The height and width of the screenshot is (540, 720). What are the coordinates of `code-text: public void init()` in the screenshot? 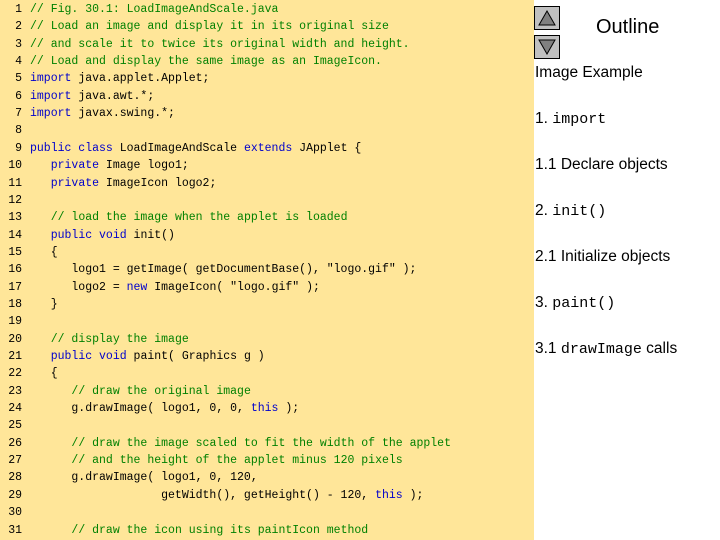 It's located at (102, 235).